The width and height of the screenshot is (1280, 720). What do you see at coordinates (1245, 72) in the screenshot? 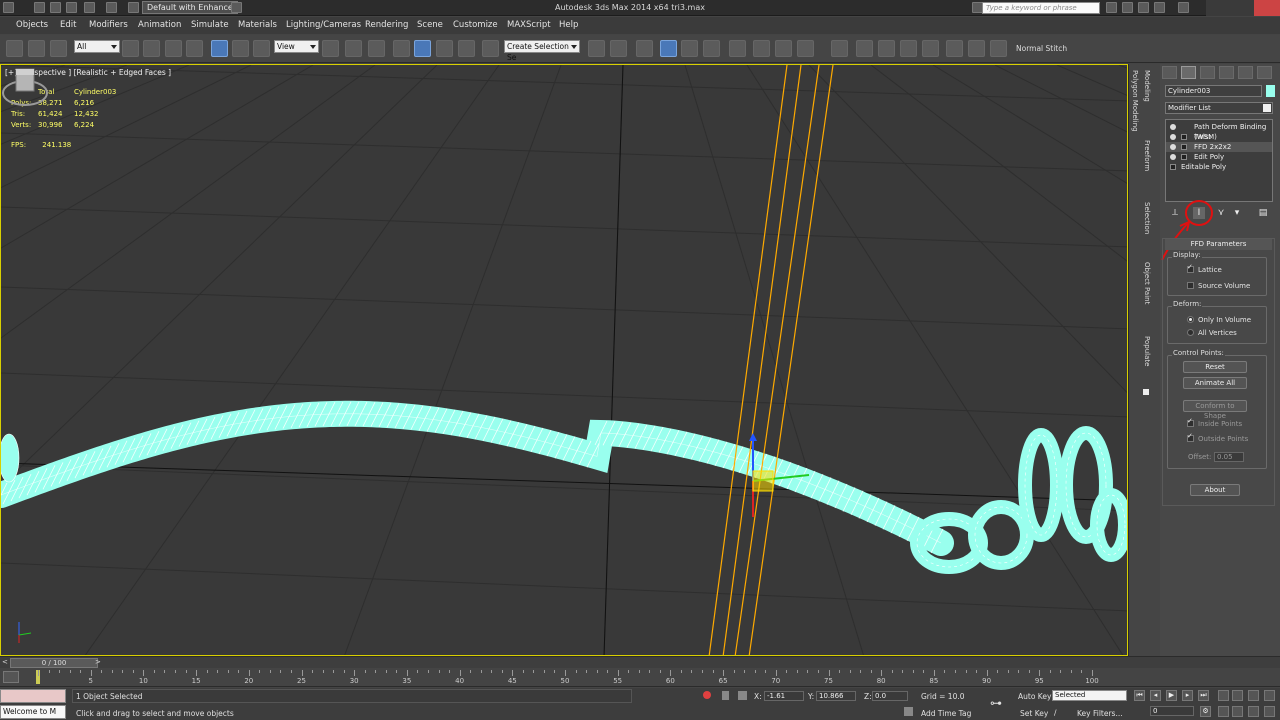
I see `display-tab-icon` at bounding box center [1245, 72].